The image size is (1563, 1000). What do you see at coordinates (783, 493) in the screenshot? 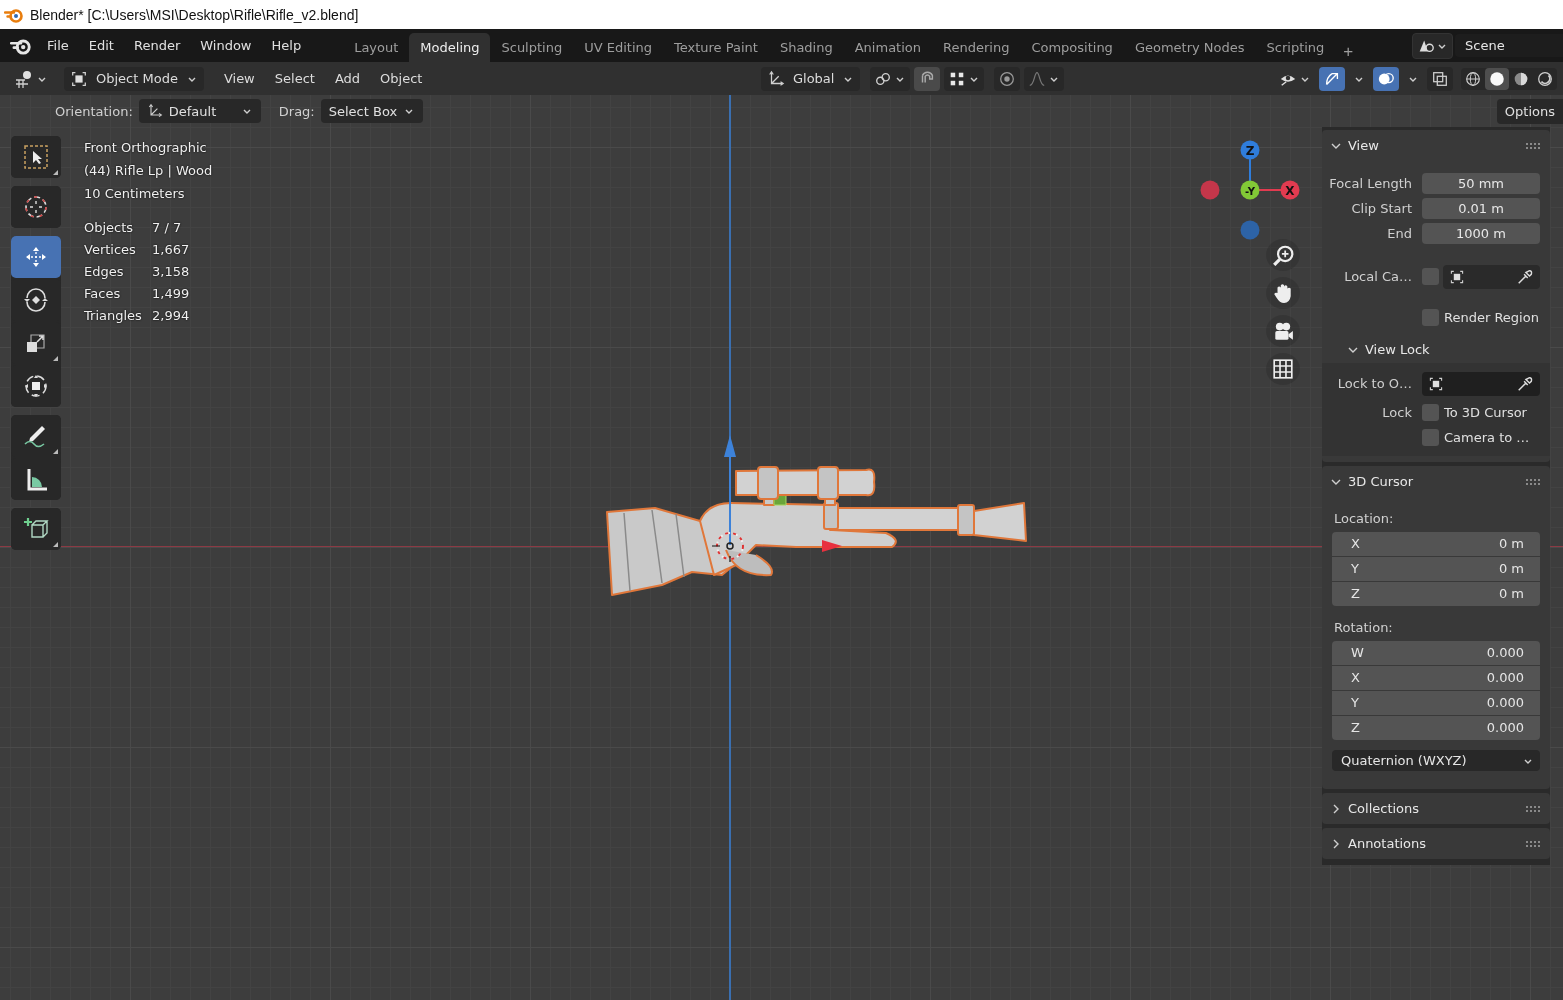
I see `move-gizmo` at bounding box center [783, 493].